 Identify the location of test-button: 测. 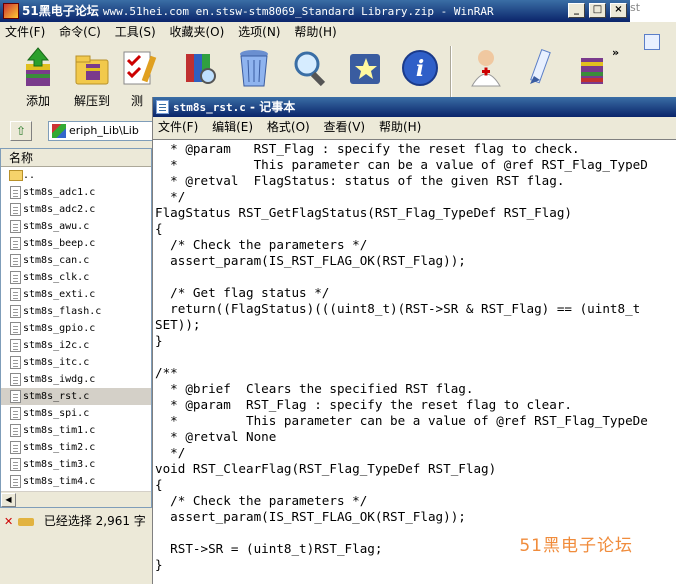
(137, 77).